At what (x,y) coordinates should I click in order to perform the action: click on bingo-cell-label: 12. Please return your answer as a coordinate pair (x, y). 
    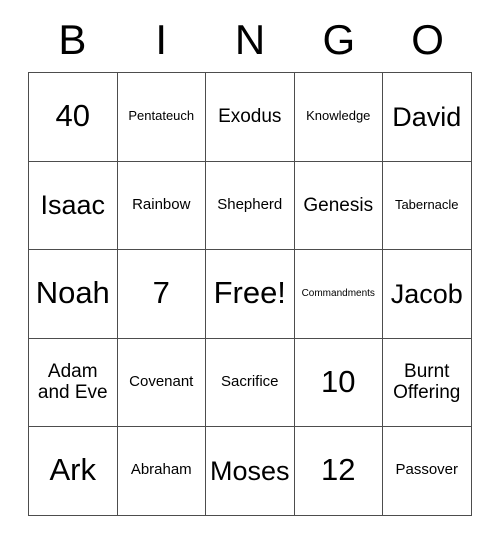
    Looking at the image, I should click on (338, 470).